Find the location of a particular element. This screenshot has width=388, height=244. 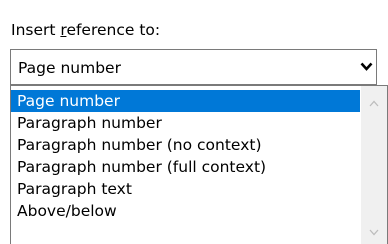

reference-type-combobox: Page number is located at coordinates (193, 67).